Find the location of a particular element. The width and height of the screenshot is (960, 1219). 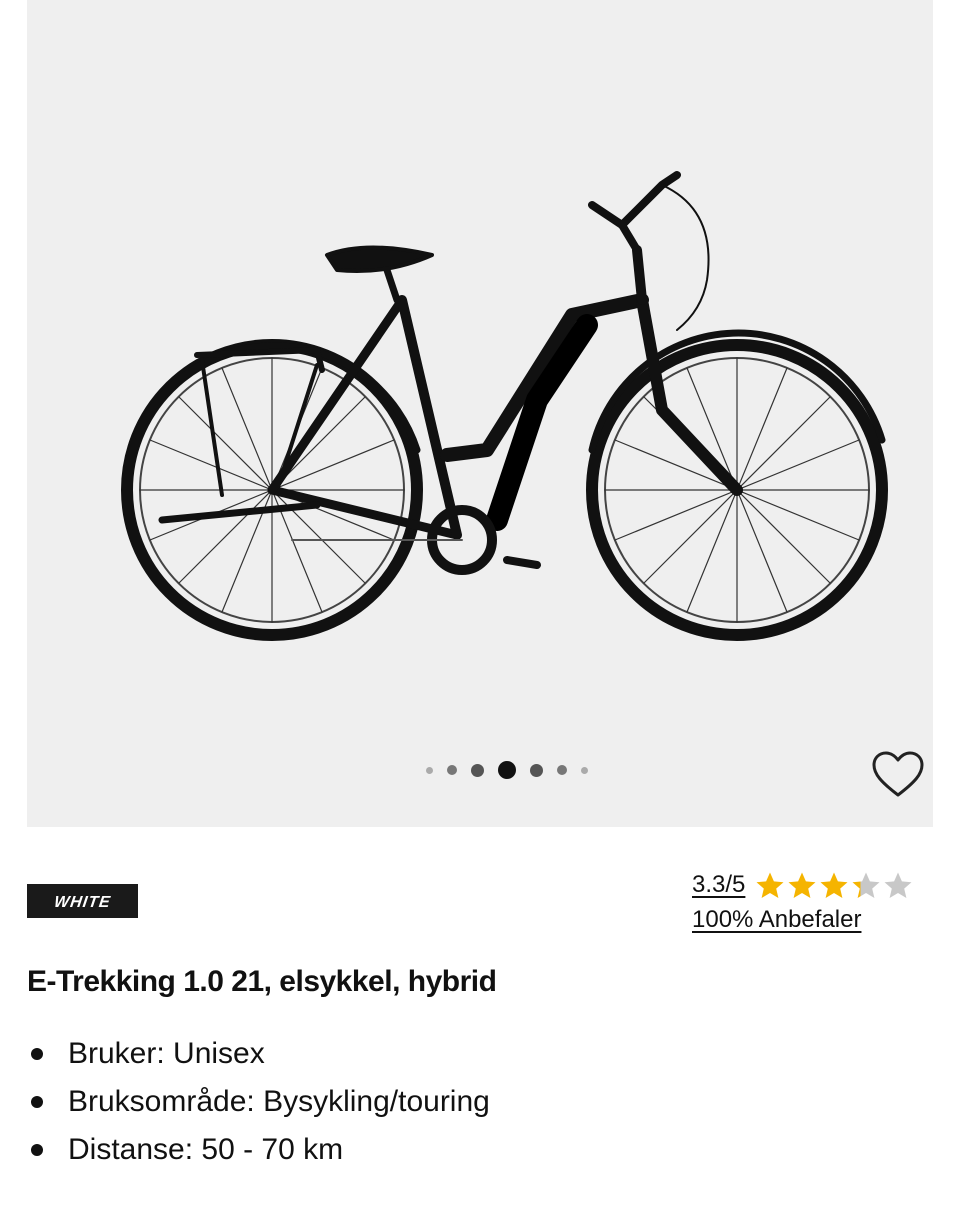

carousel-pagination is located at coordinates (493, 770).